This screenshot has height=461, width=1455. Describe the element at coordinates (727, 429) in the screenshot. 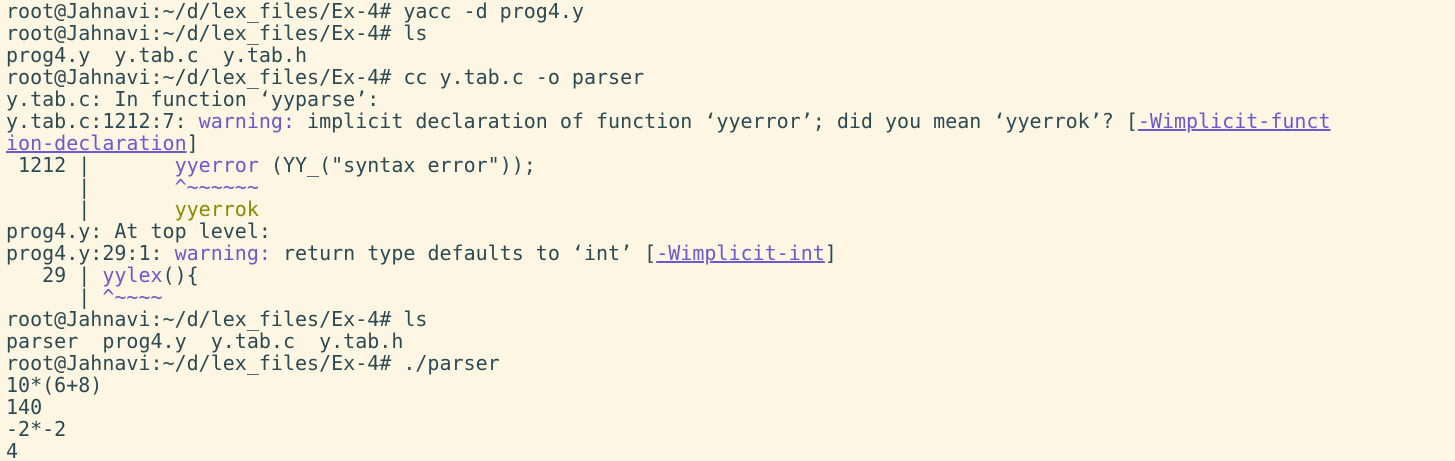

I see `terminal-line: -2*-2` at that location.